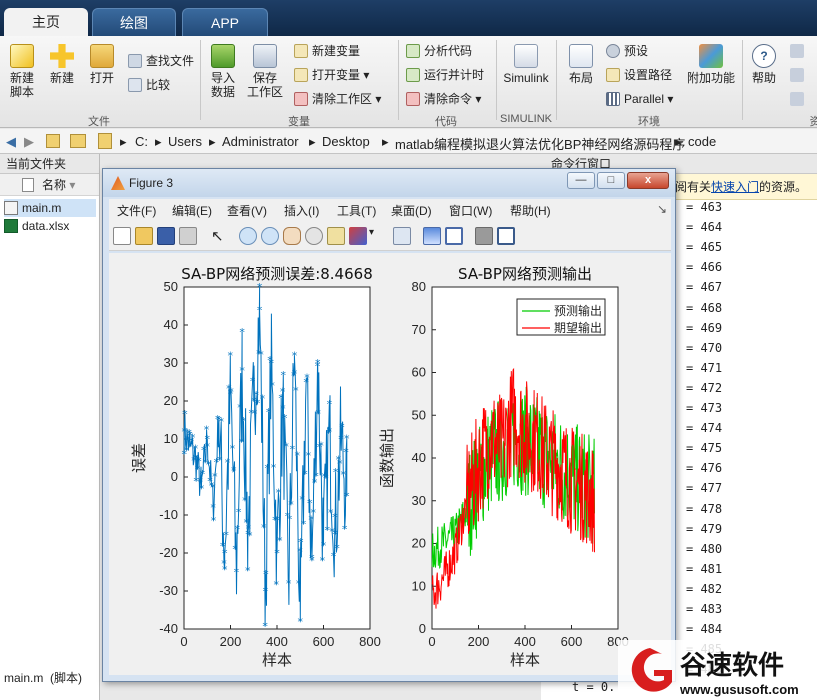  I want to click on help-button: ? 帮助, so click(764, 64).